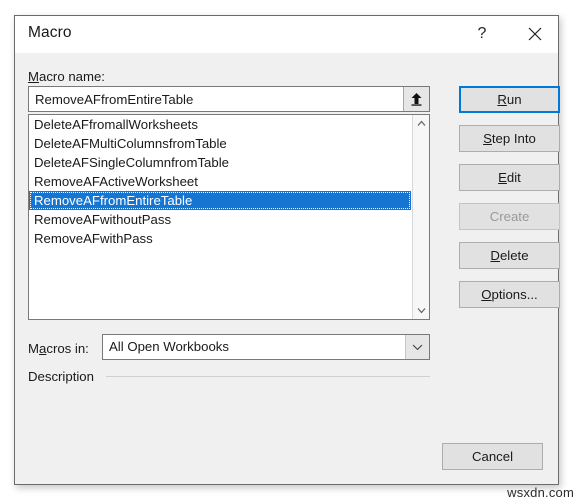  I want to click on list-item: RemoveAFwithPass, so click(220, 238).